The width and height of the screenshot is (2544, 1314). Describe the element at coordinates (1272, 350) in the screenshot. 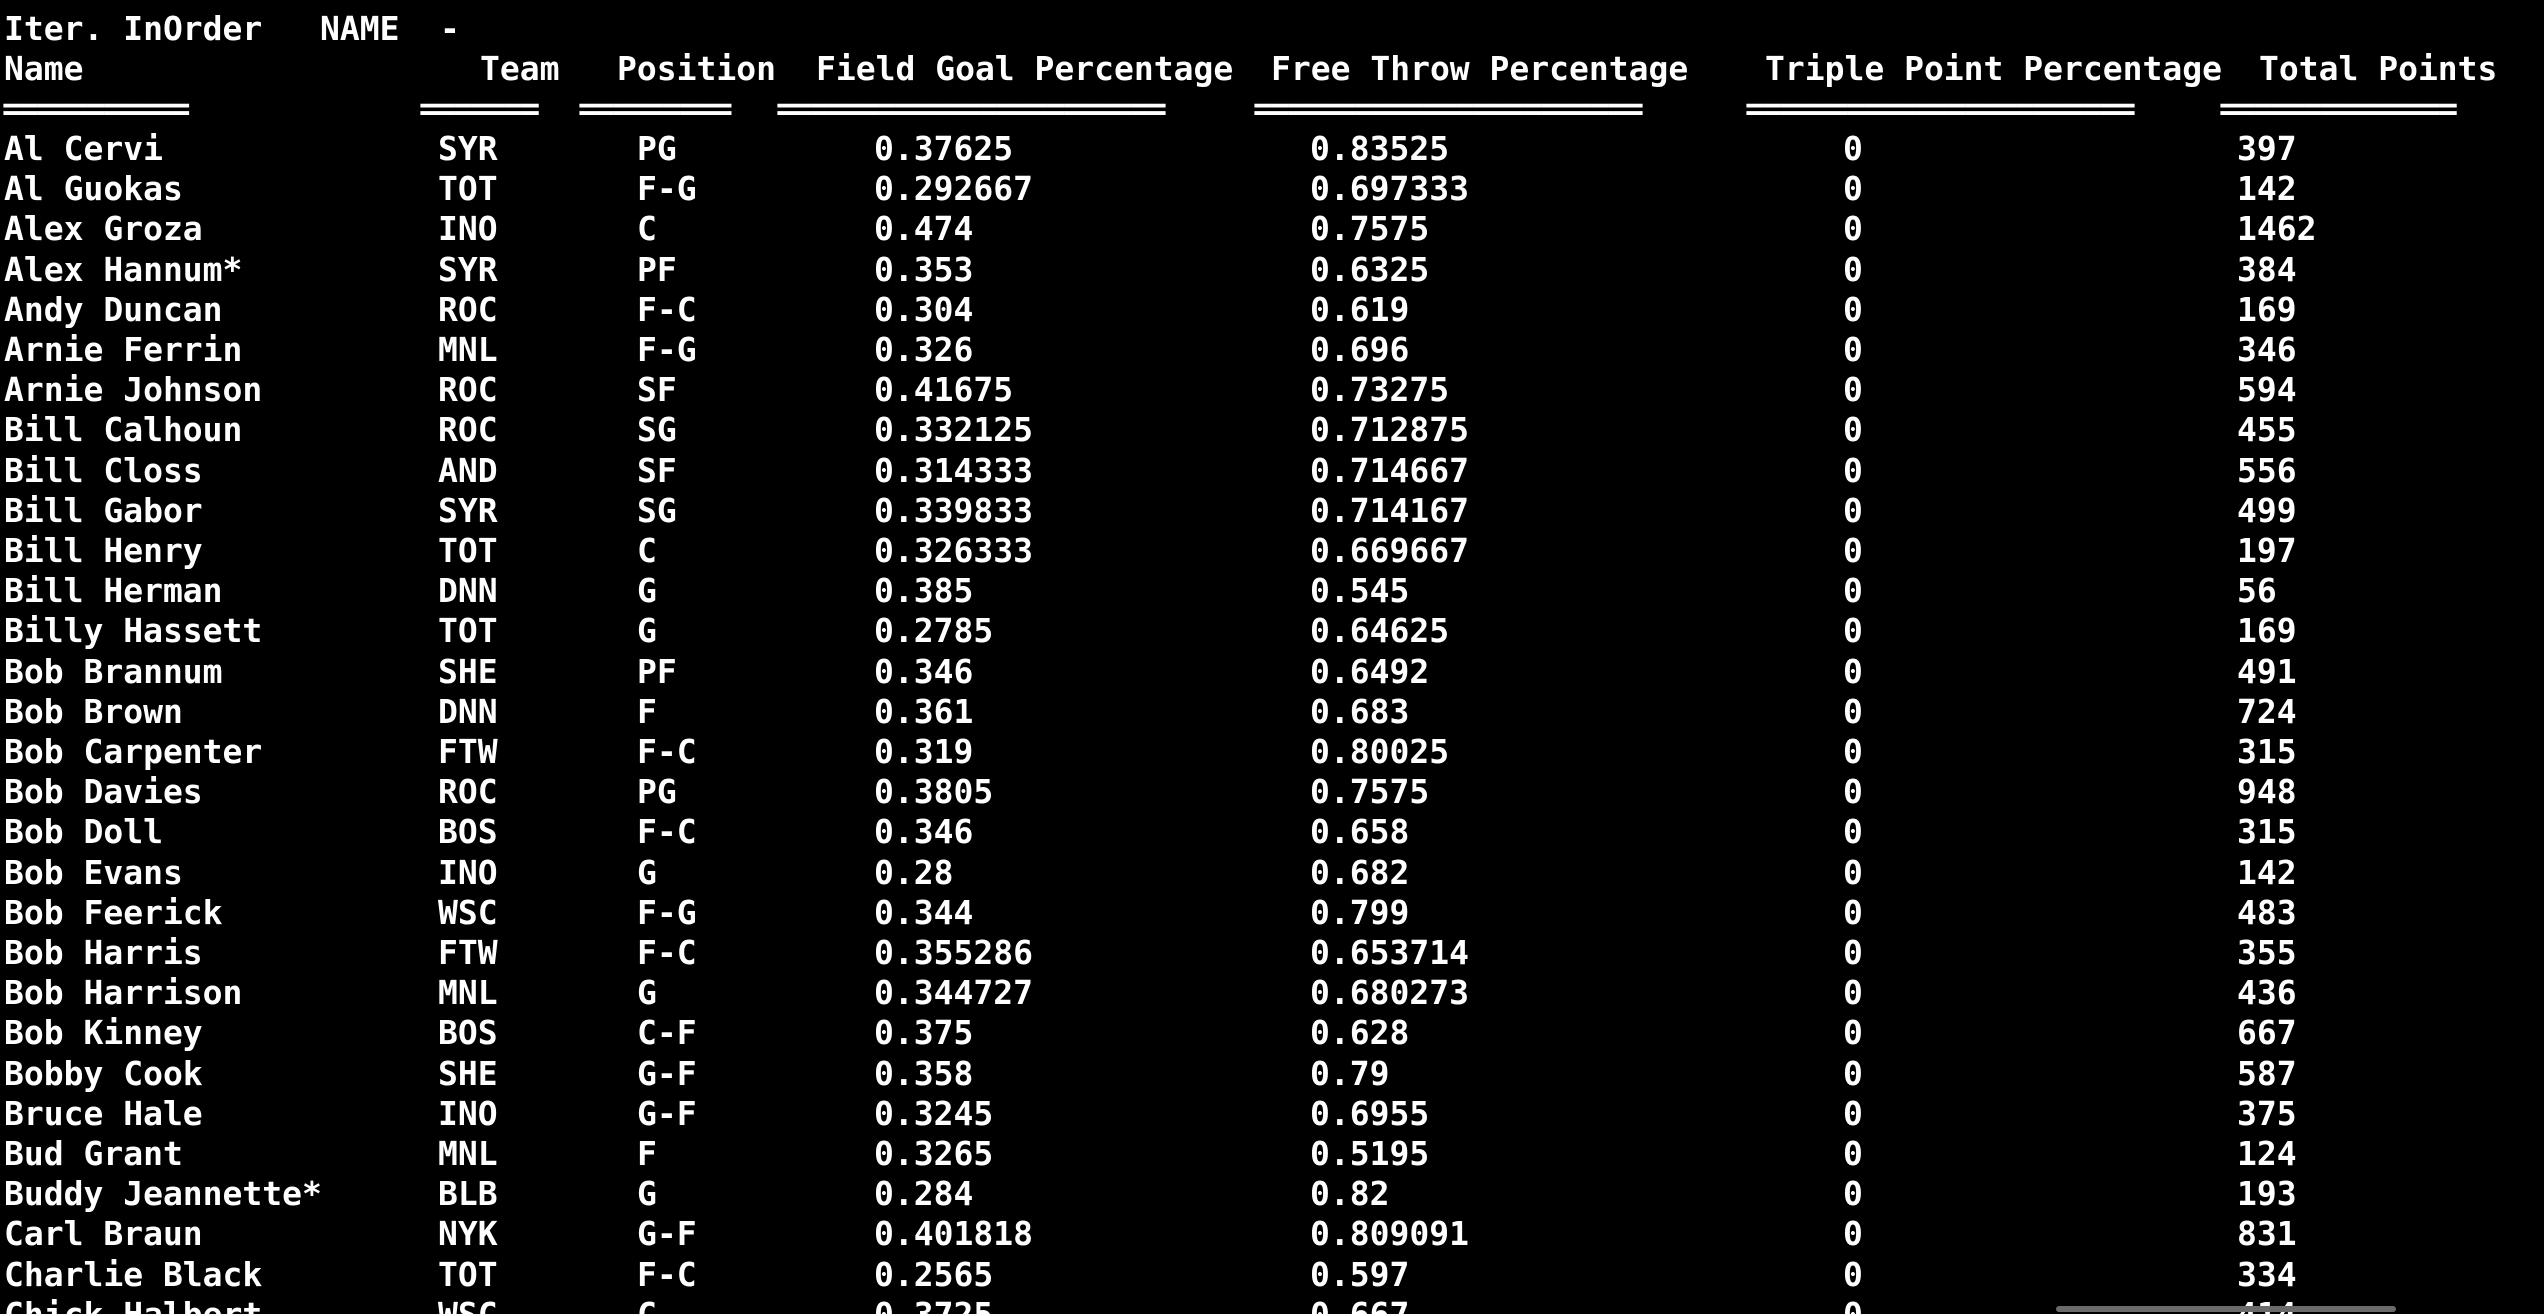

I see `table-row: Arnie Ferrin MNL F-G 0.326 0.696 0 346` at that location.